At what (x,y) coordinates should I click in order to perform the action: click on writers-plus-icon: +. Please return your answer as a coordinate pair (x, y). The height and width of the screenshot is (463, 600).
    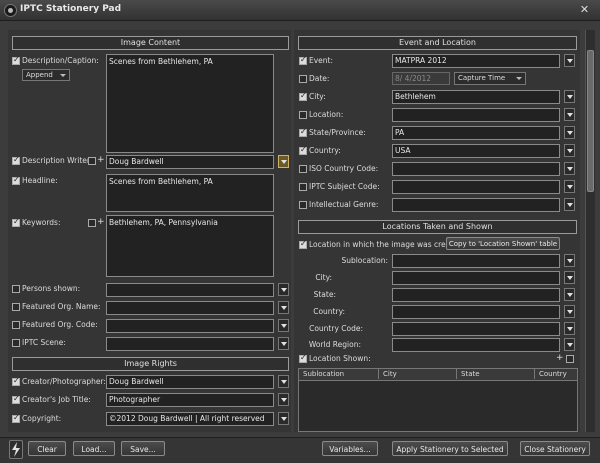
    Looking at the image, I should click on (101, 160).